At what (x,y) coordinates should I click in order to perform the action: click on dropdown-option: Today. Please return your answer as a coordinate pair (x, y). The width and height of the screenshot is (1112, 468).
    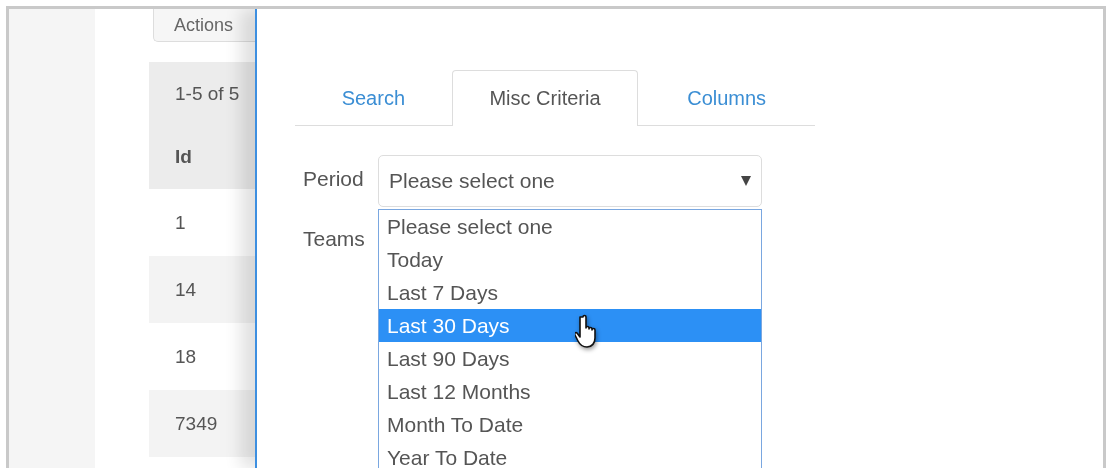
    Looking at the image, I should click on (570, 259).